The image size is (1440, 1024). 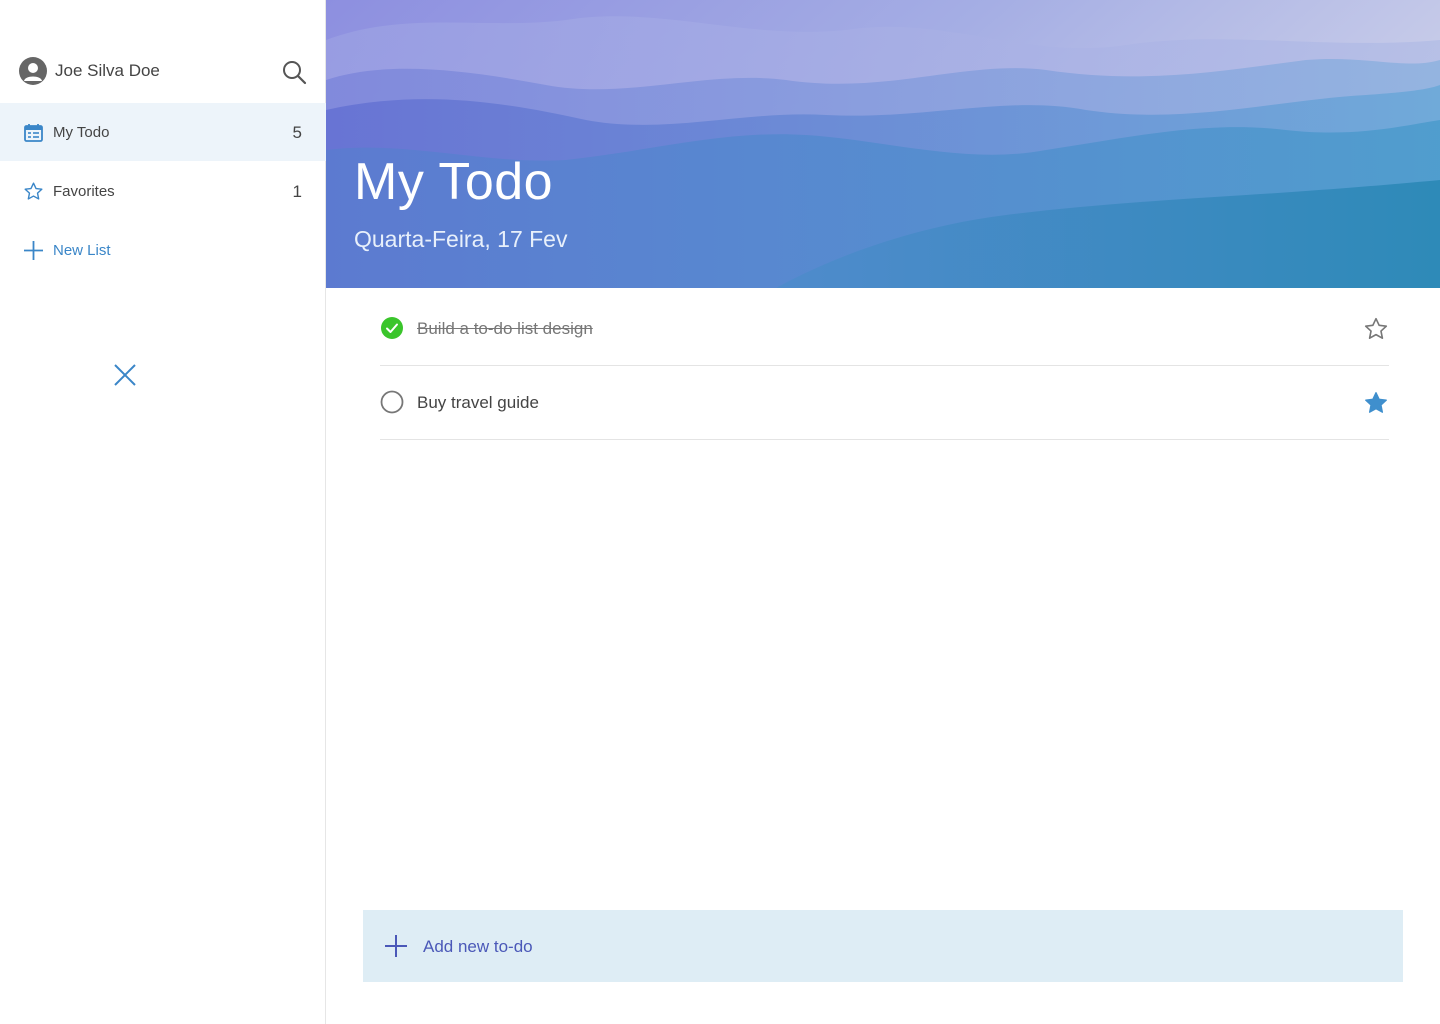 What do you see at coordinates (478, 946) in the screenshot?
I see `add-todo-label: Add new to-do` at bounding box center [478, 946].